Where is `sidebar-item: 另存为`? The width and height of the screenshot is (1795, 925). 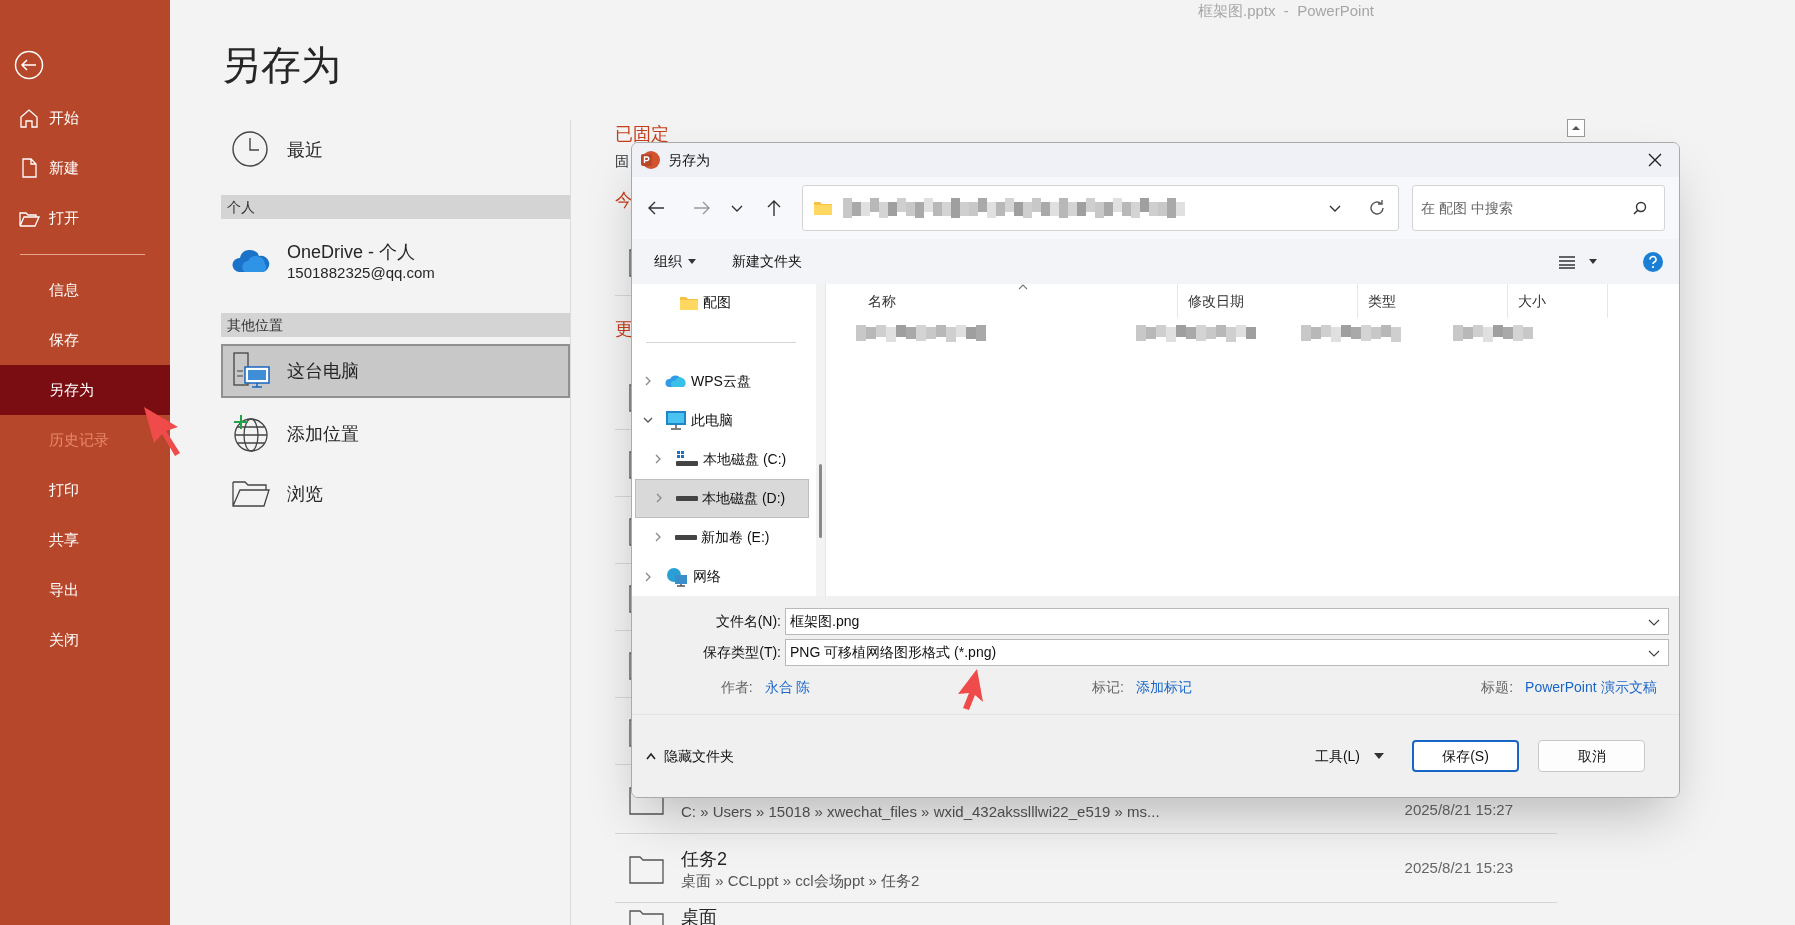 sidebar-item: 另存为 is located at coordinates (85, 390).